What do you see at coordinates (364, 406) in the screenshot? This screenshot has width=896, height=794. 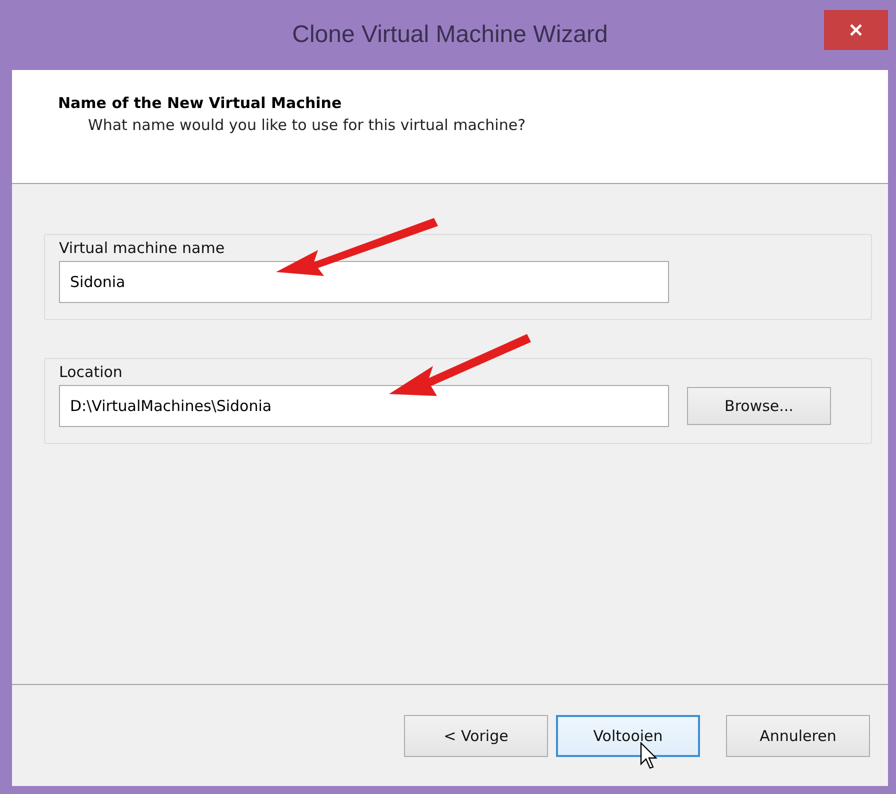 I see `text-field: D:\VirtualMachines\Sidonia` at bounding box center [364, 406].